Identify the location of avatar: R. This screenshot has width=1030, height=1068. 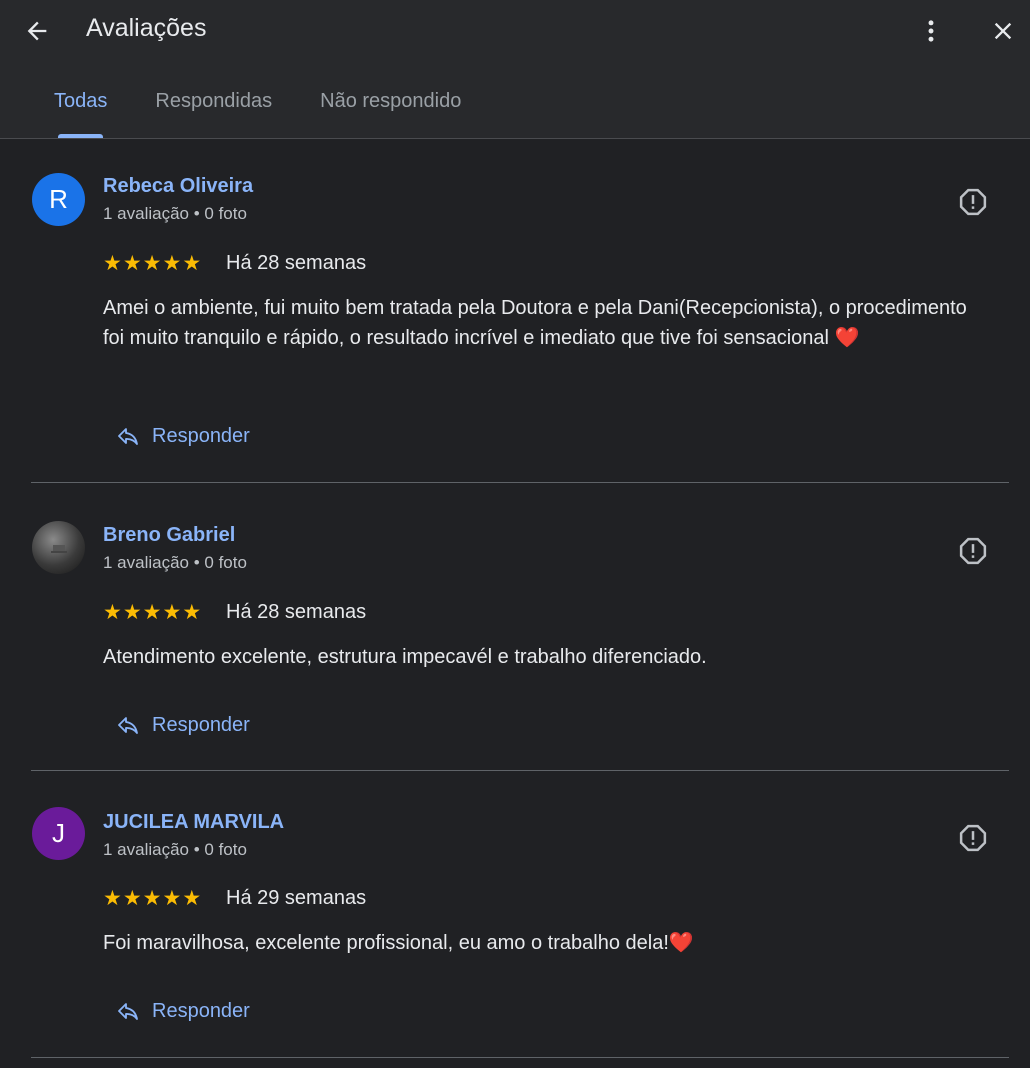
(58, 199).